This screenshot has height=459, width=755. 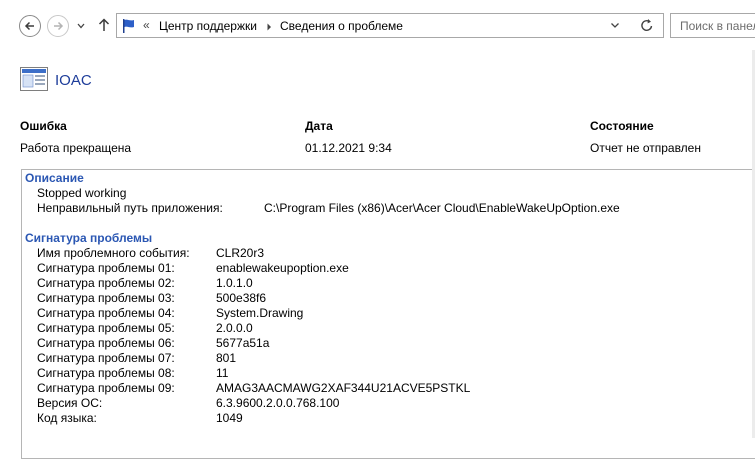 I want to click on application-icon, so click(x=34, y=79).